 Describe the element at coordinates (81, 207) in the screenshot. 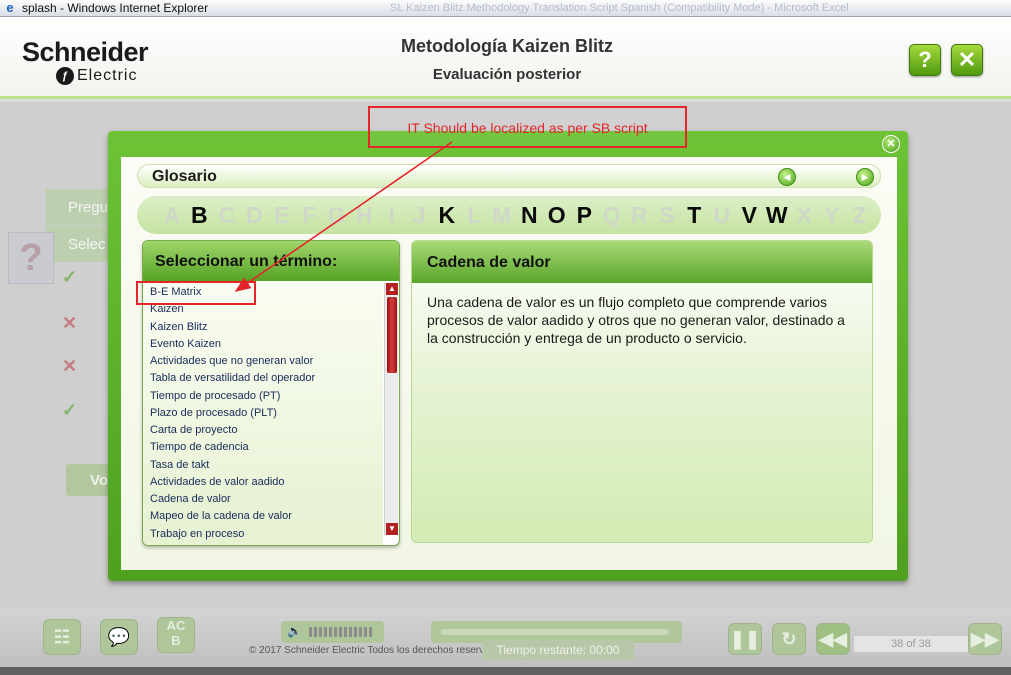

I see `background-tab-question: Pregu` at that location.